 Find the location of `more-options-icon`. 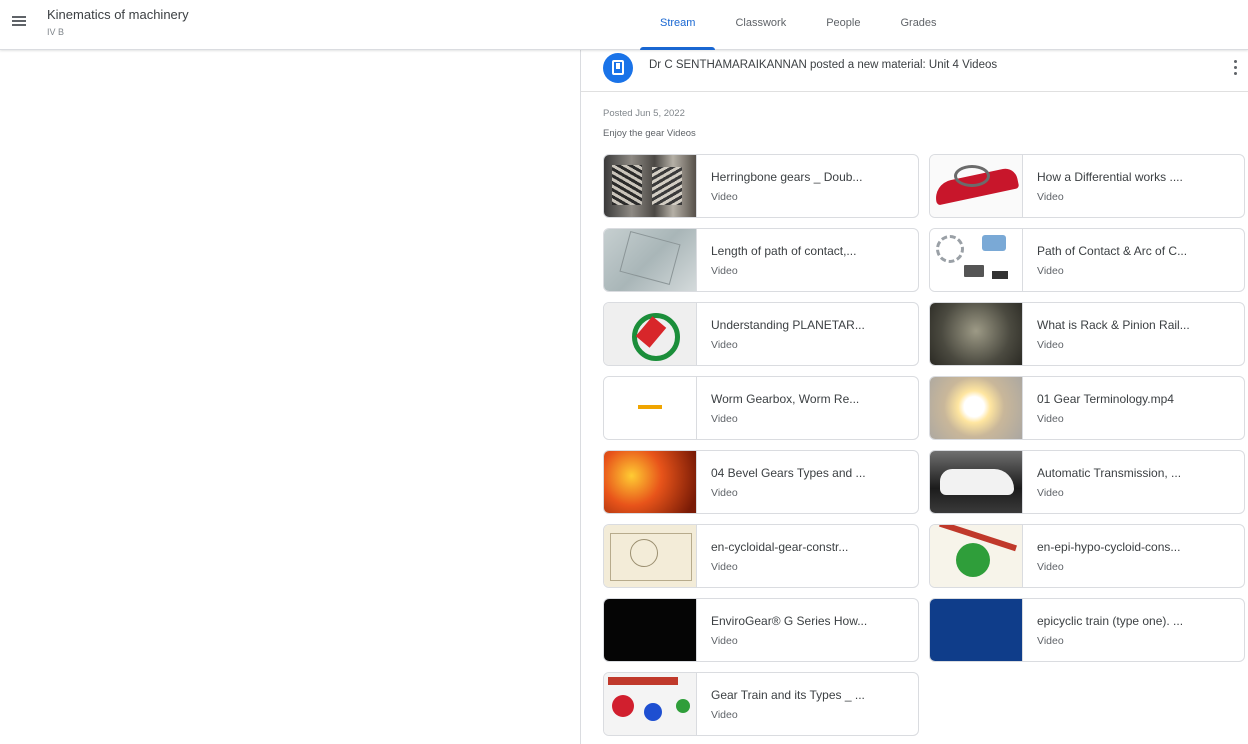

more-options-icon is located at coordinates (1235, 67).